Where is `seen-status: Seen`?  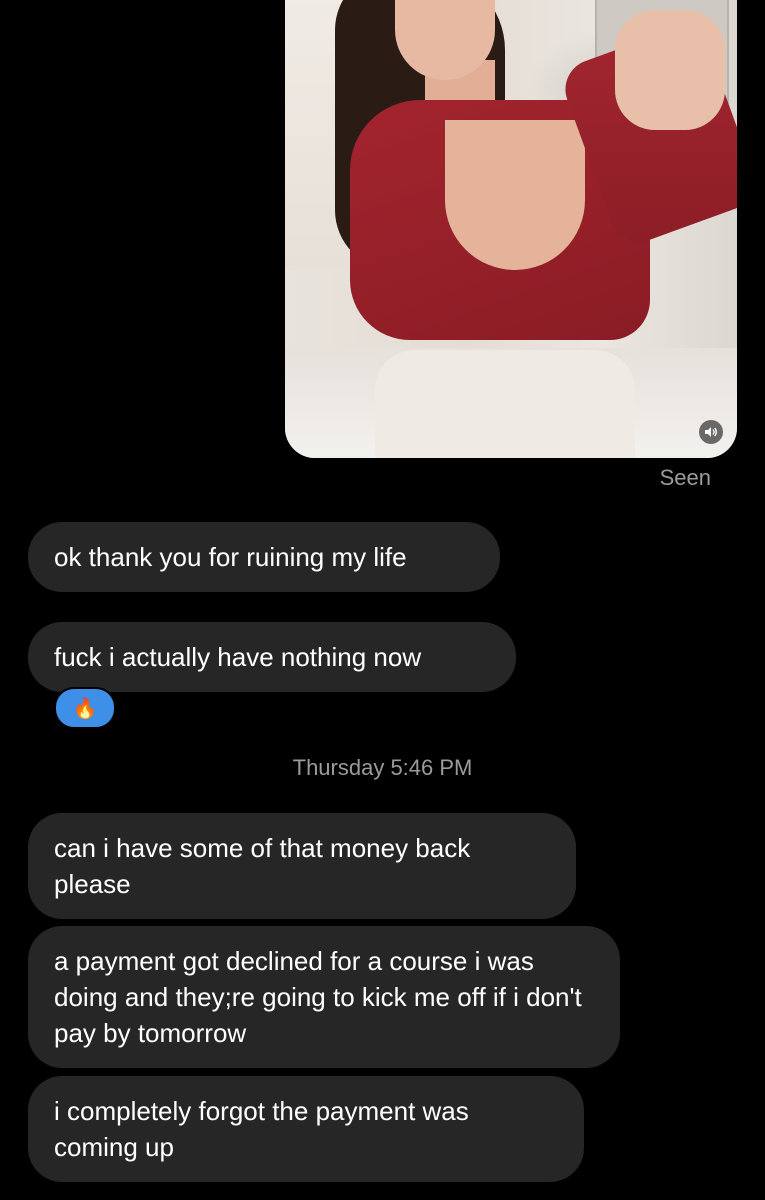 seen-status: Seen is located at coordinates (685, 477).